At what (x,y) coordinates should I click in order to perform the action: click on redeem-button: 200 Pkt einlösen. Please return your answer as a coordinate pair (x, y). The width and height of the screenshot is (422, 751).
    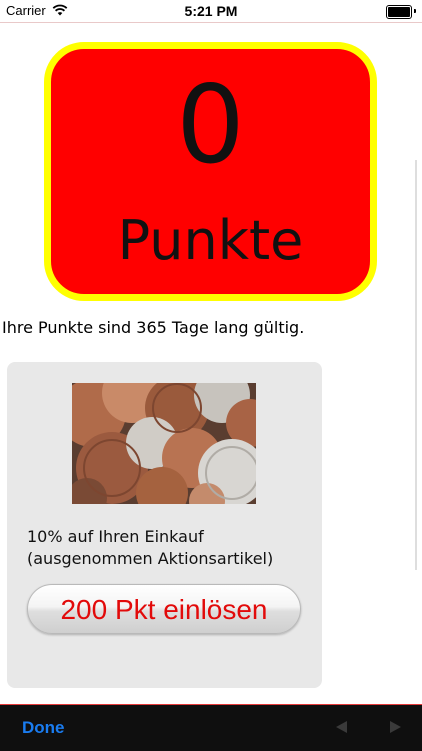
    Looking at the image, I should click on (164, 609).